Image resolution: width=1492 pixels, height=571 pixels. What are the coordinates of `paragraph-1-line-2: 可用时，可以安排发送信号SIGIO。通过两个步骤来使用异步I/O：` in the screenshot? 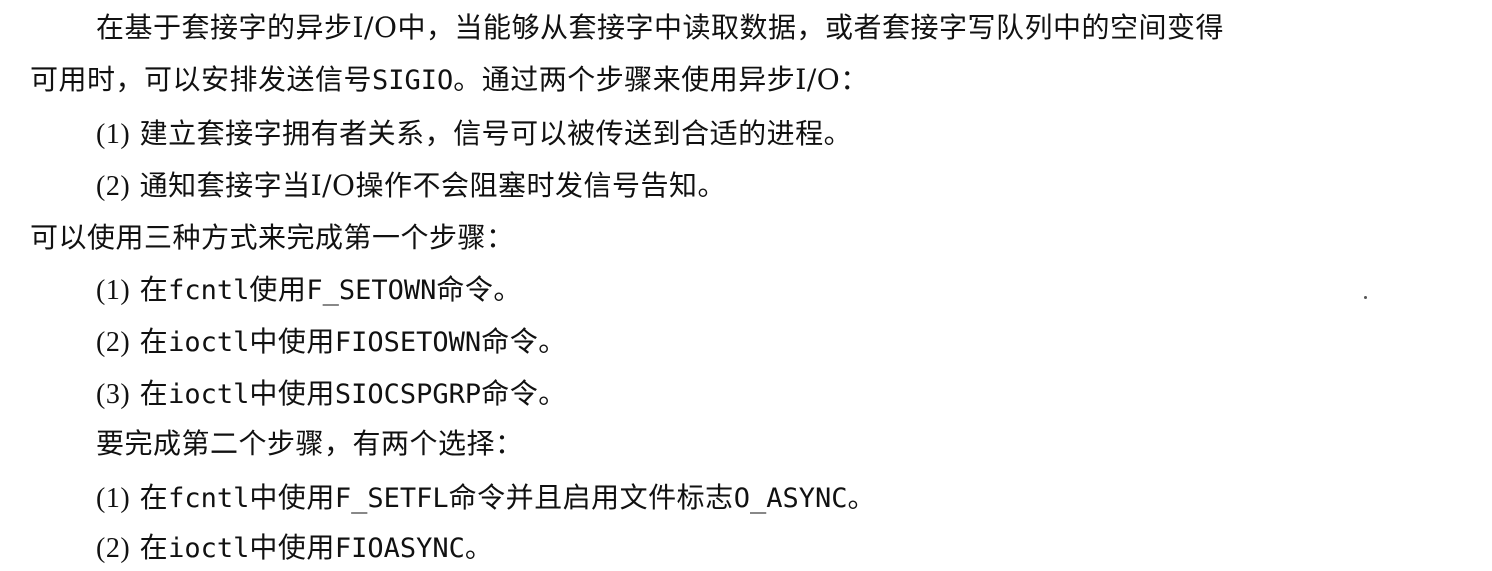 It's located at (449, 80).